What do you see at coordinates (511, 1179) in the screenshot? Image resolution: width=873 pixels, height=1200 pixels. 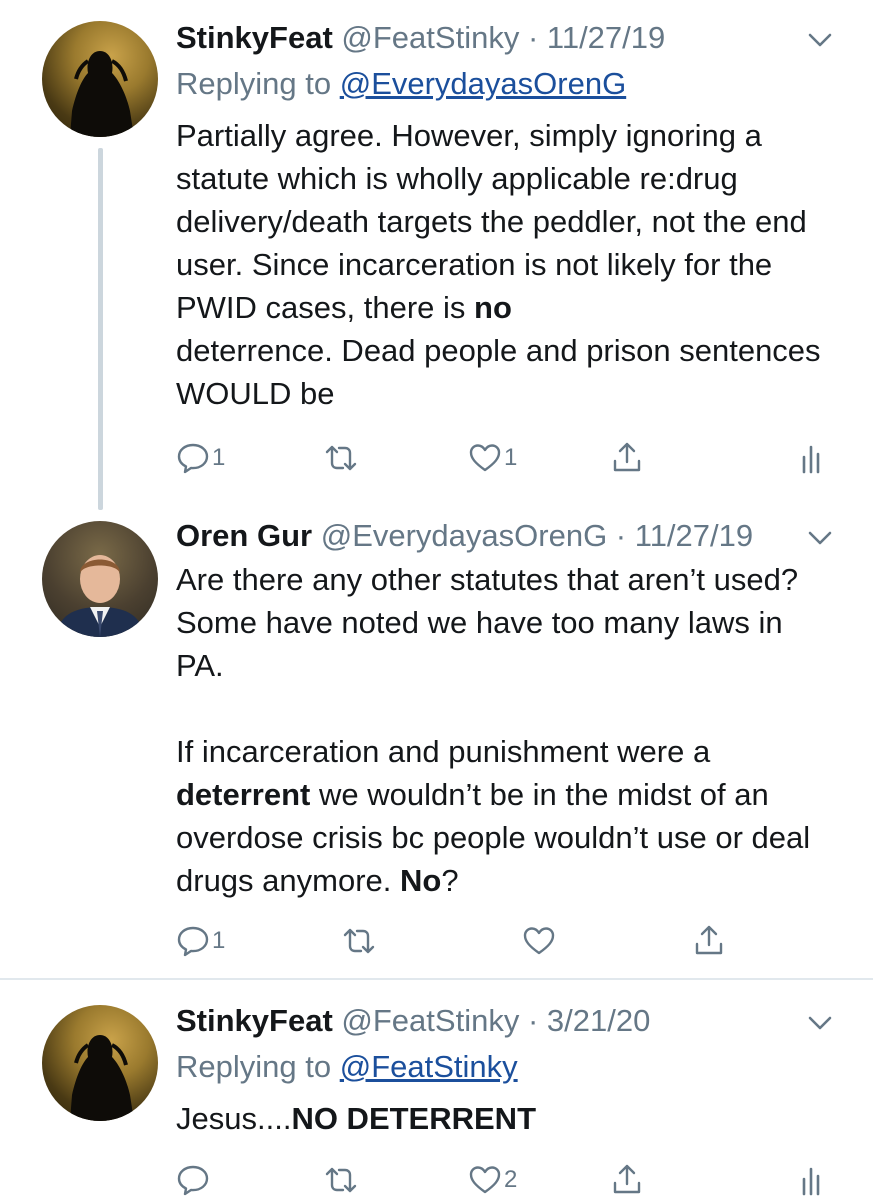 I see `like-count: 2` at bounding box center [511, 1179].